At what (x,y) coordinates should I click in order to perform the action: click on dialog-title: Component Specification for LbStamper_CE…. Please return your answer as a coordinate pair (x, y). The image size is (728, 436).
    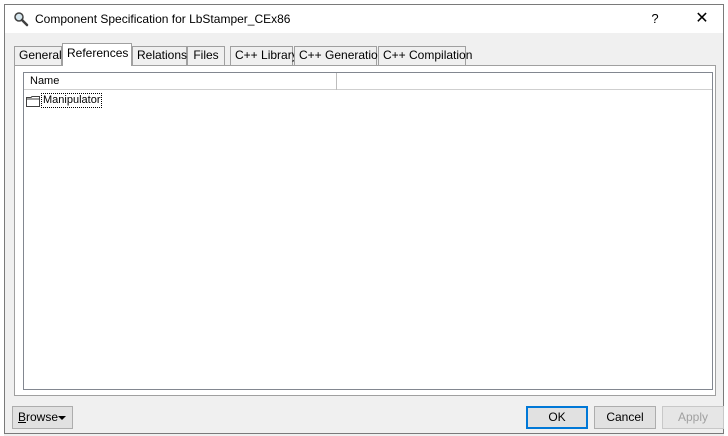
    Looking at the image, I should click on (163, 19).